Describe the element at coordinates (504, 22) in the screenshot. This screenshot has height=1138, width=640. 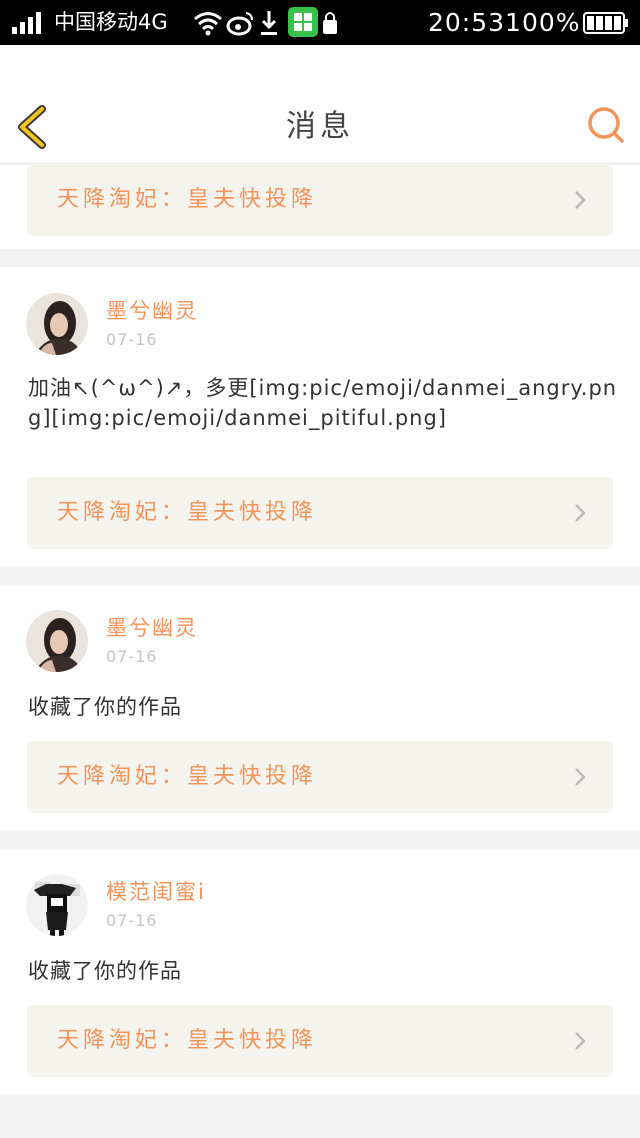
I see `status-time: 20:53100%` at that location.